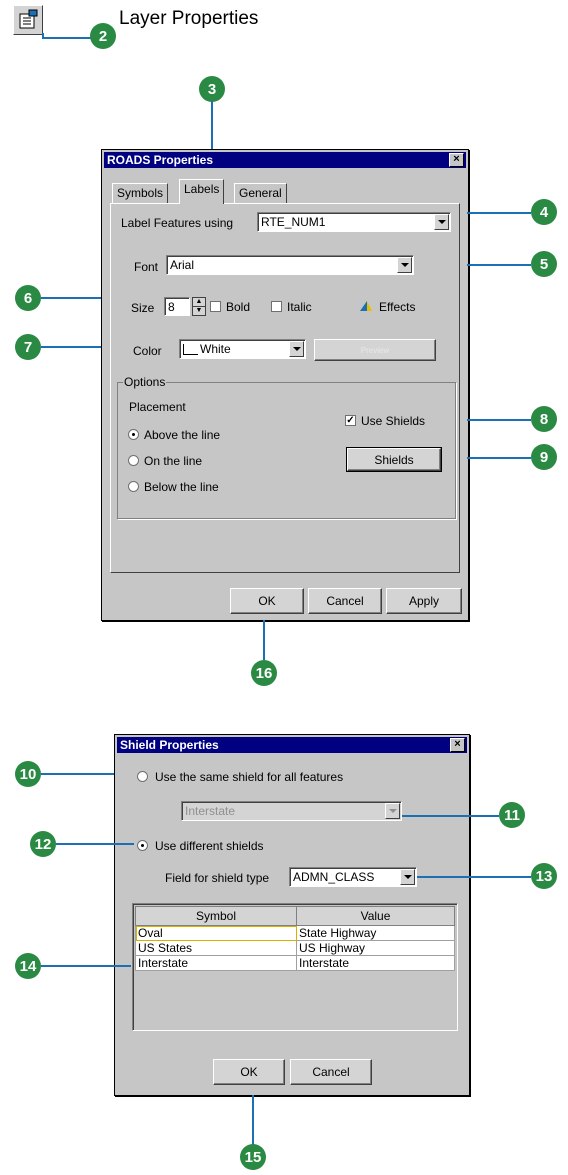  I want to click on table-row: Interstate Interstate, so click(295, 963).